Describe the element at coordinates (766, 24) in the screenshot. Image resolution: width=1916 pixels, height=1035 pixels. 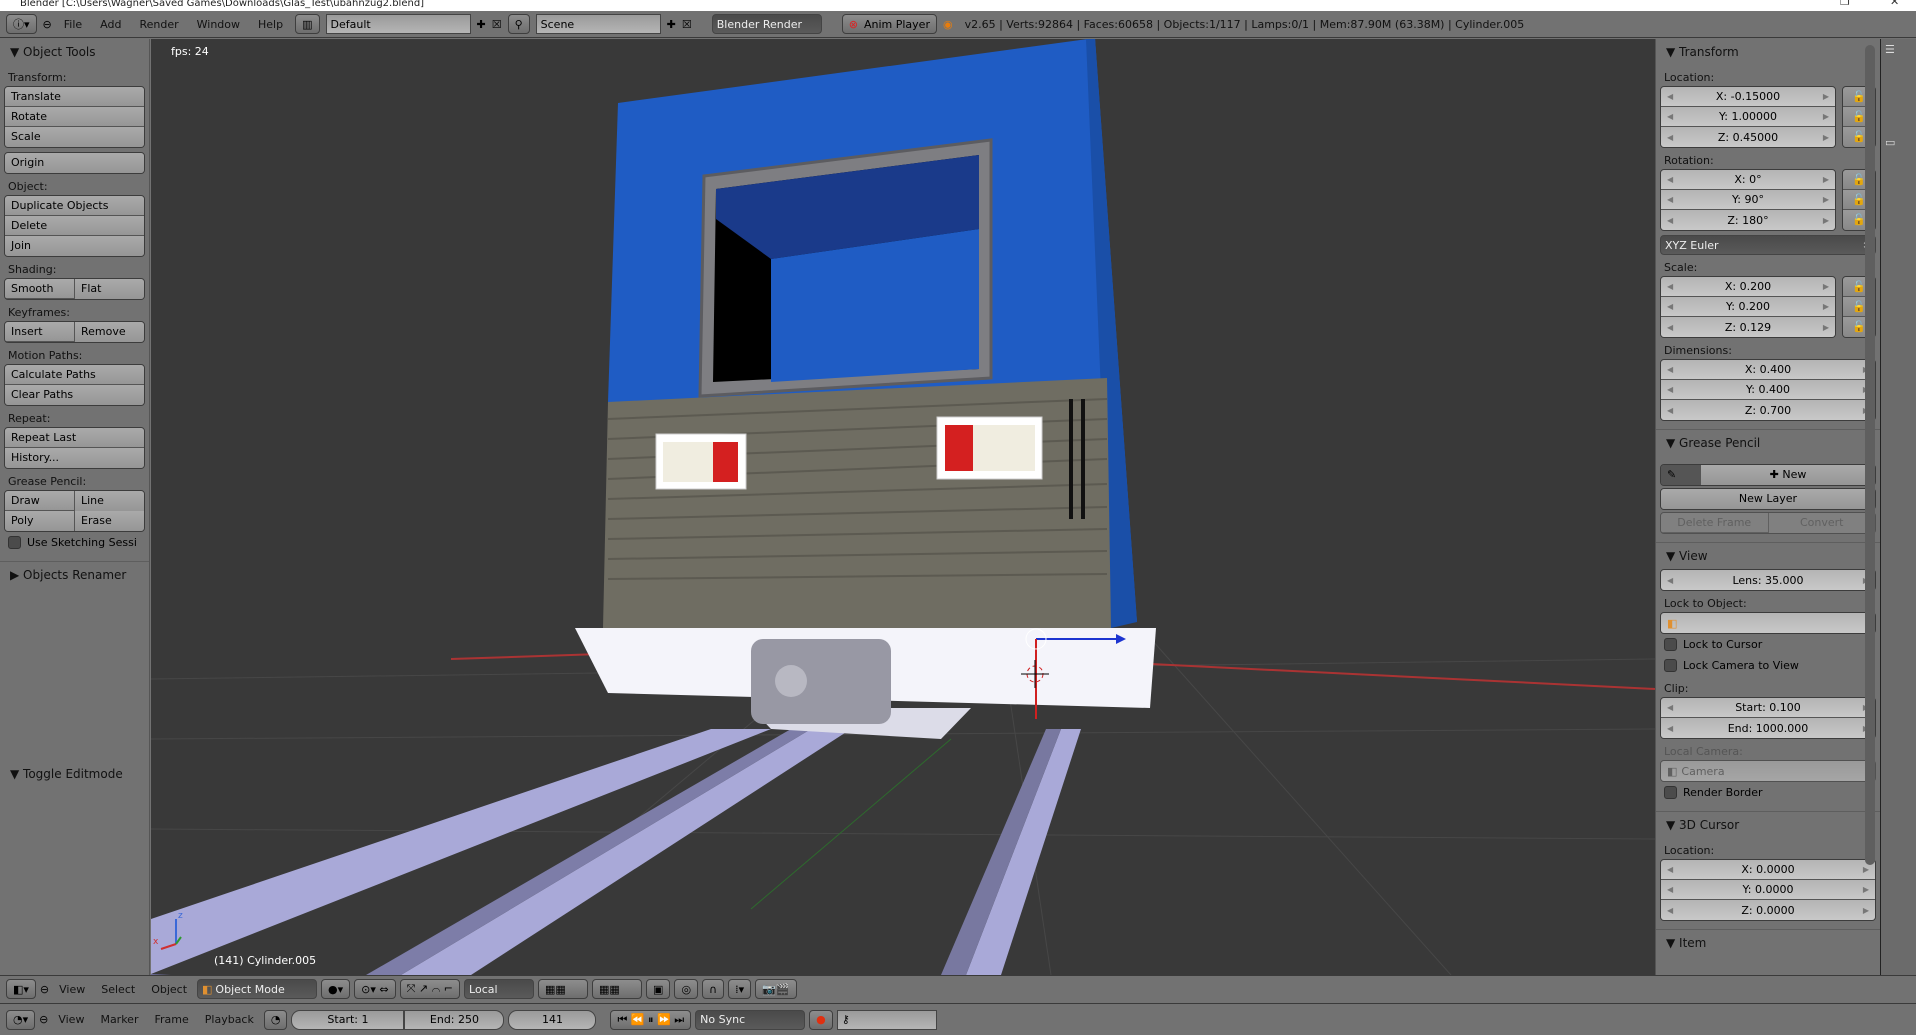
I see `render-engine-select: Blender Render` at that location.